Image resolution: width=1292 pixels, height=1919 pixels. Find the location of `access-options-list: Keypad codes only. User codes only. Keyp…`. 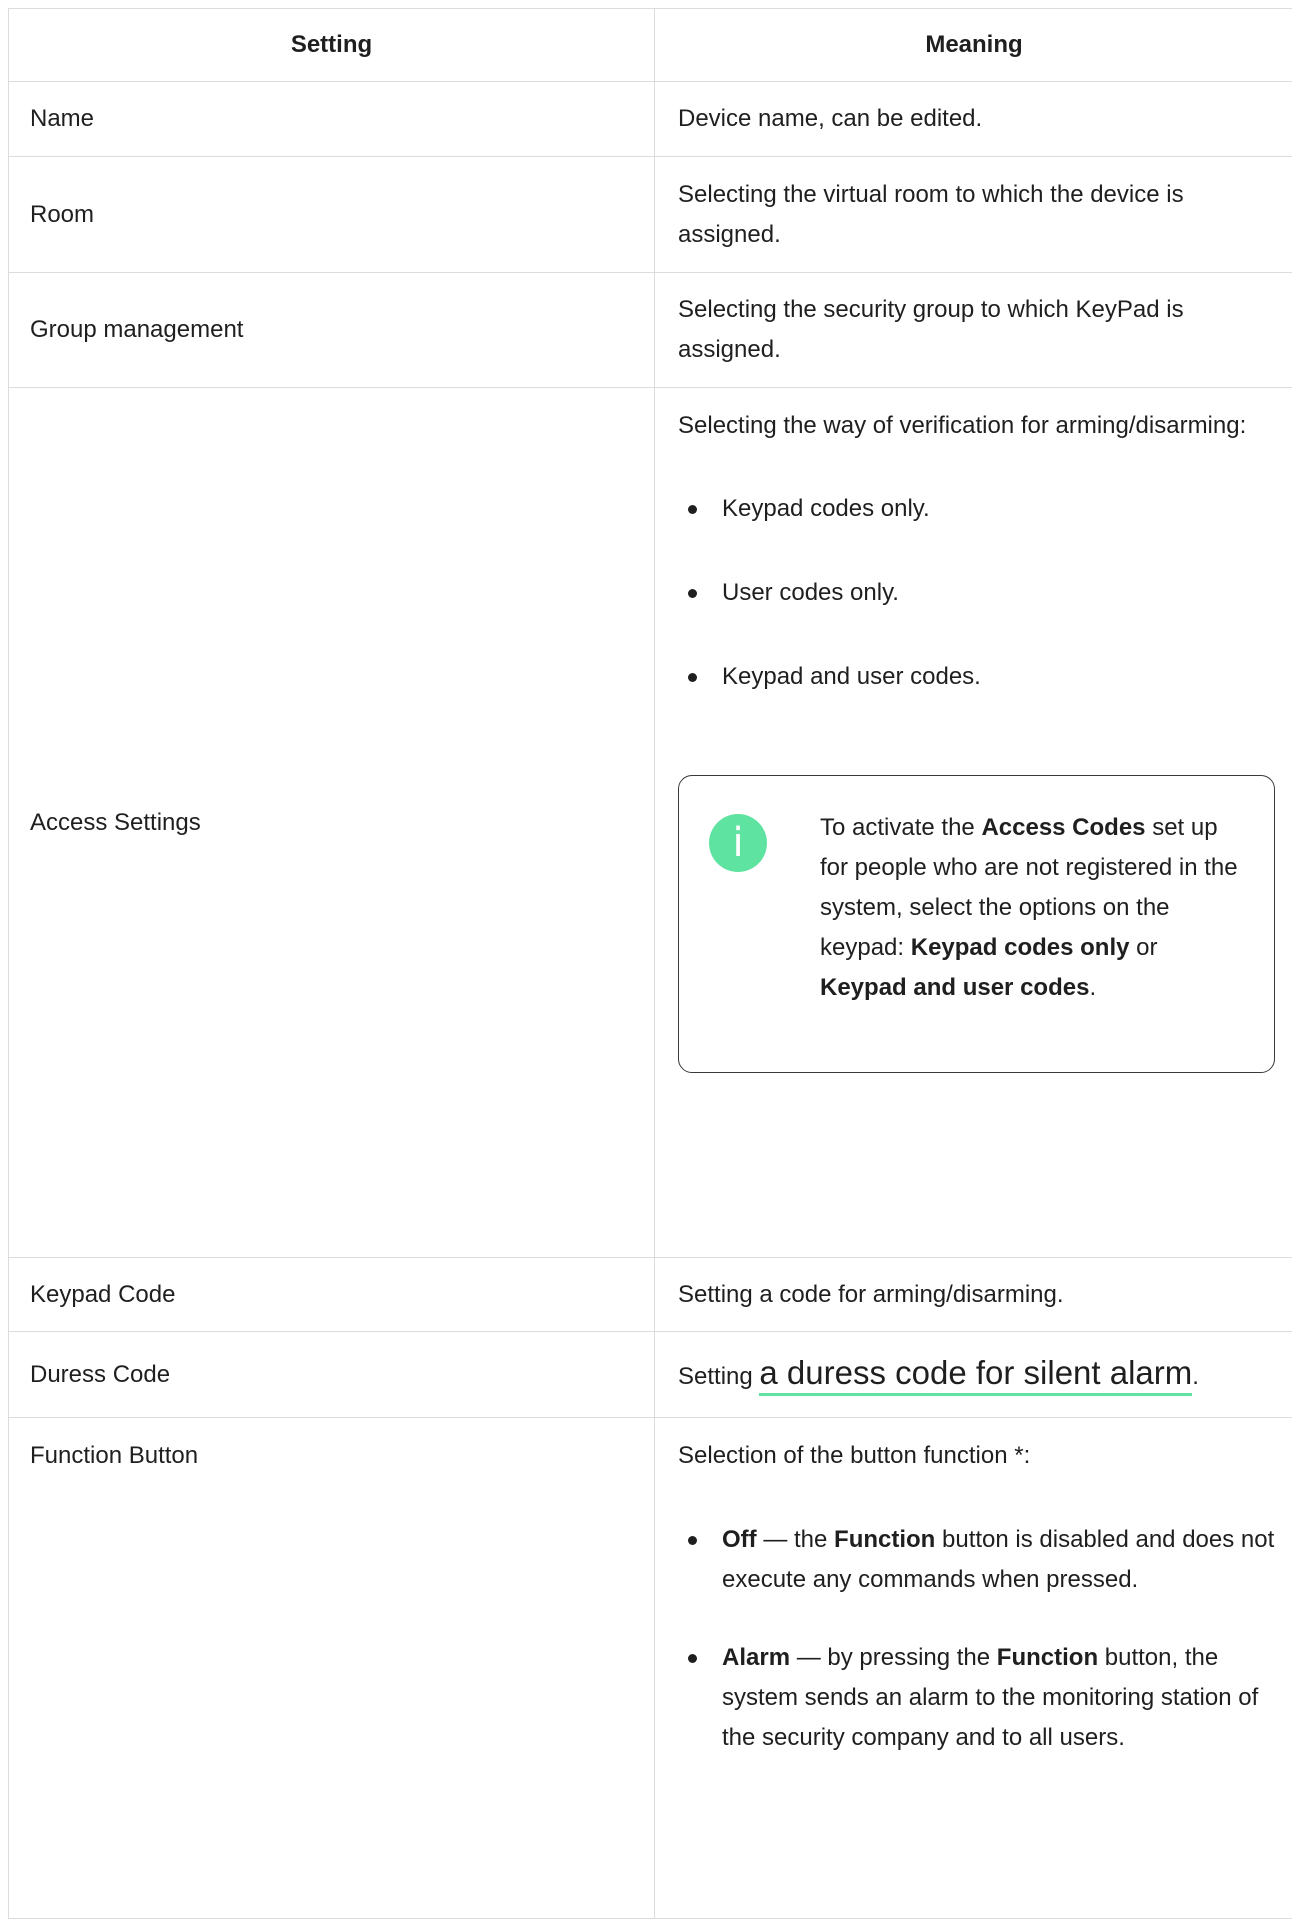

access-options-list: Keypad codes only. User codes only. Keyp… is located at coordinates (979, 593).